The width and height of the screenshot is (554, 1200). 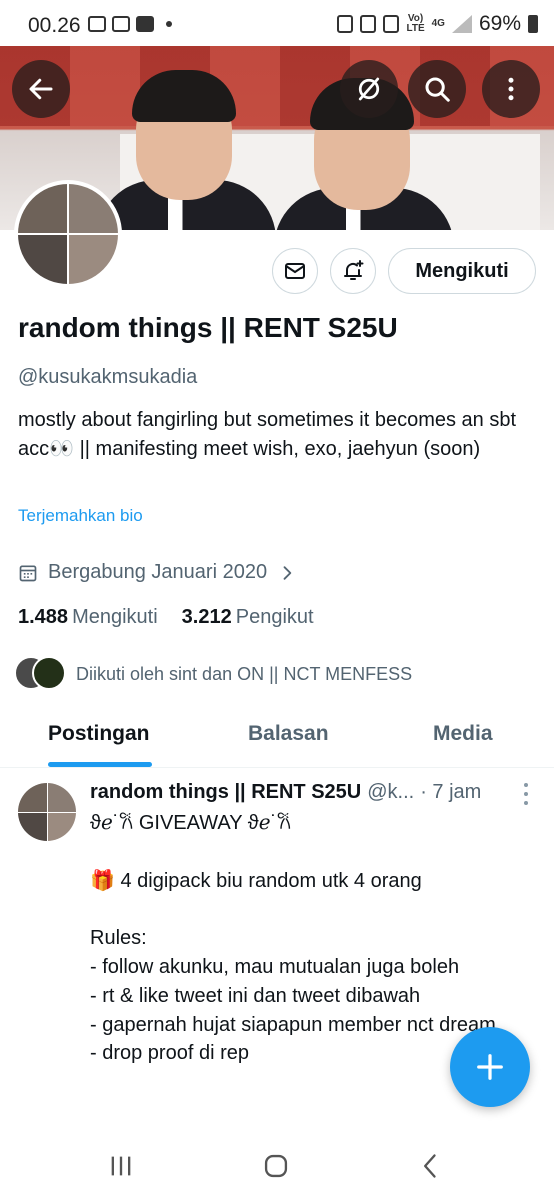 I want to click on recents-icon, so click(x=121, y=1166).